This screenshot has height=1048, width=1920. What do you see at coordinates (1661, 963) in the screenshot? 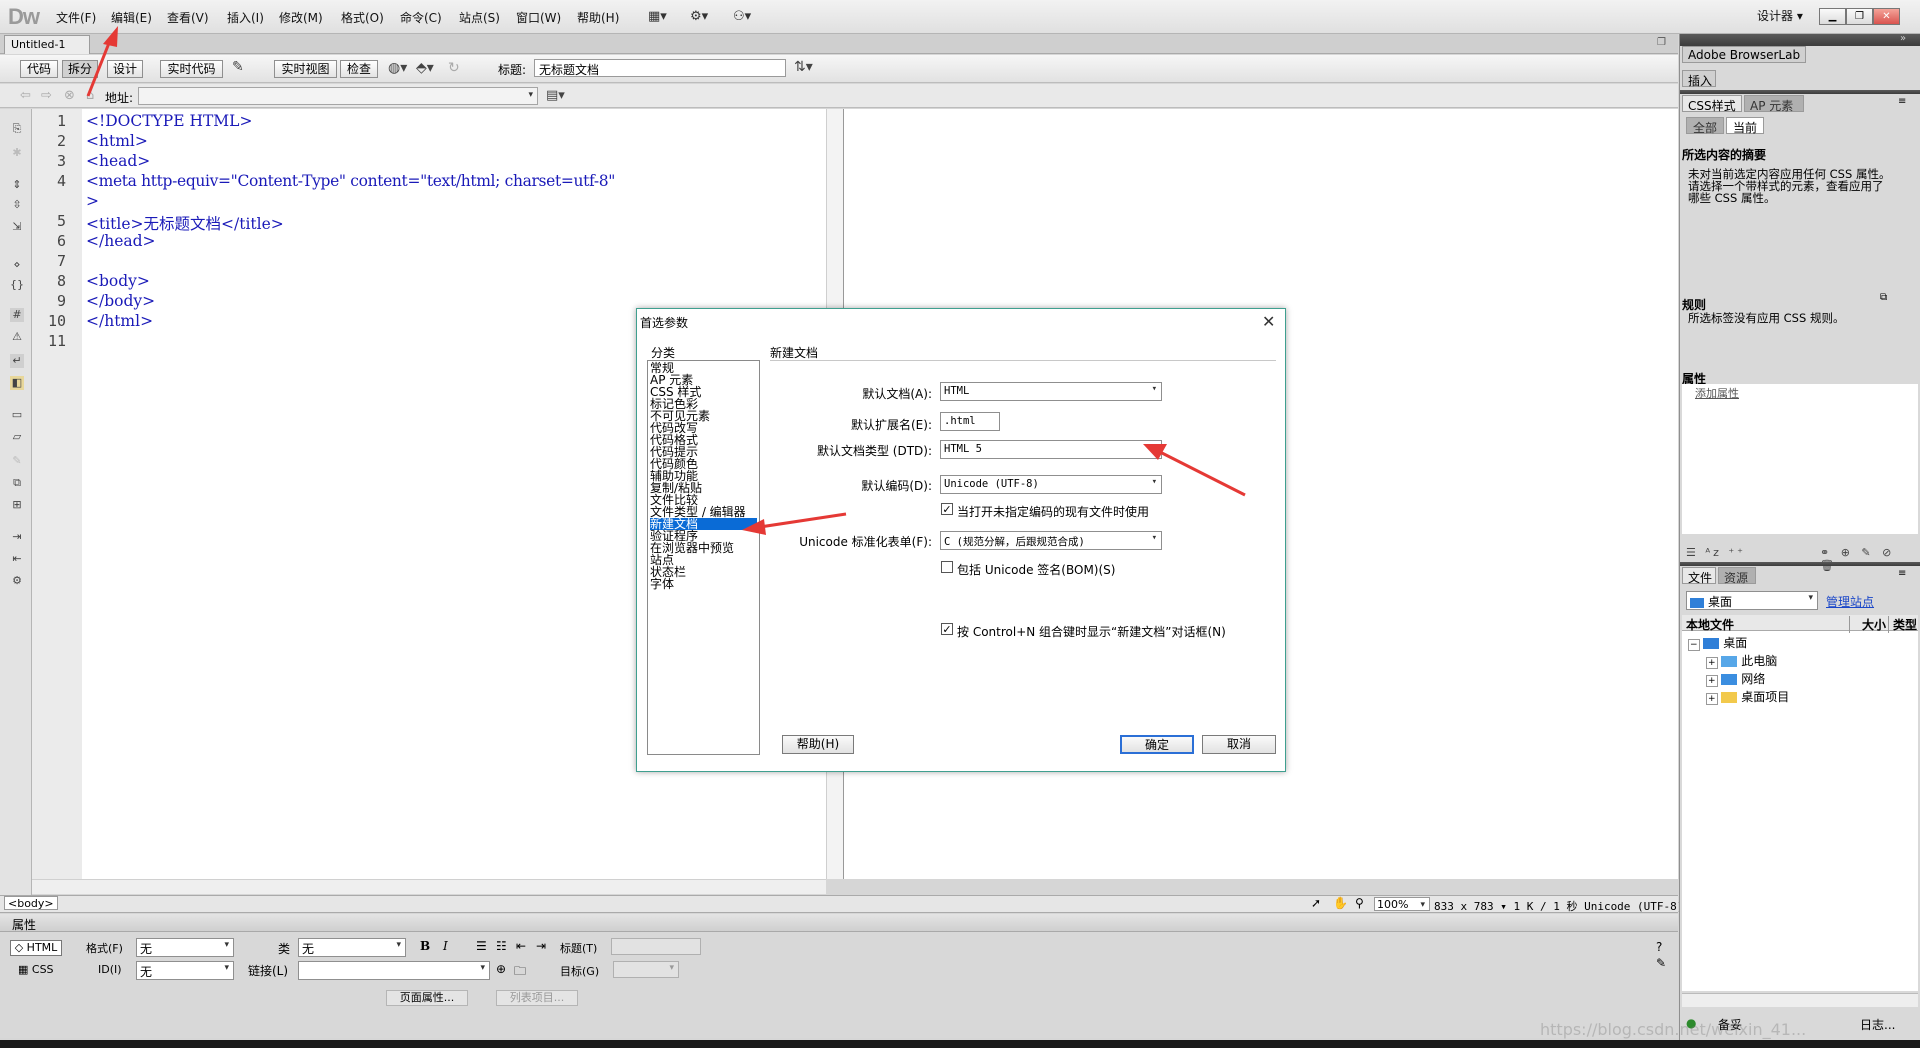
I see `quick-tag-editor-icon: ✎` at bounding box center [1661, 963].